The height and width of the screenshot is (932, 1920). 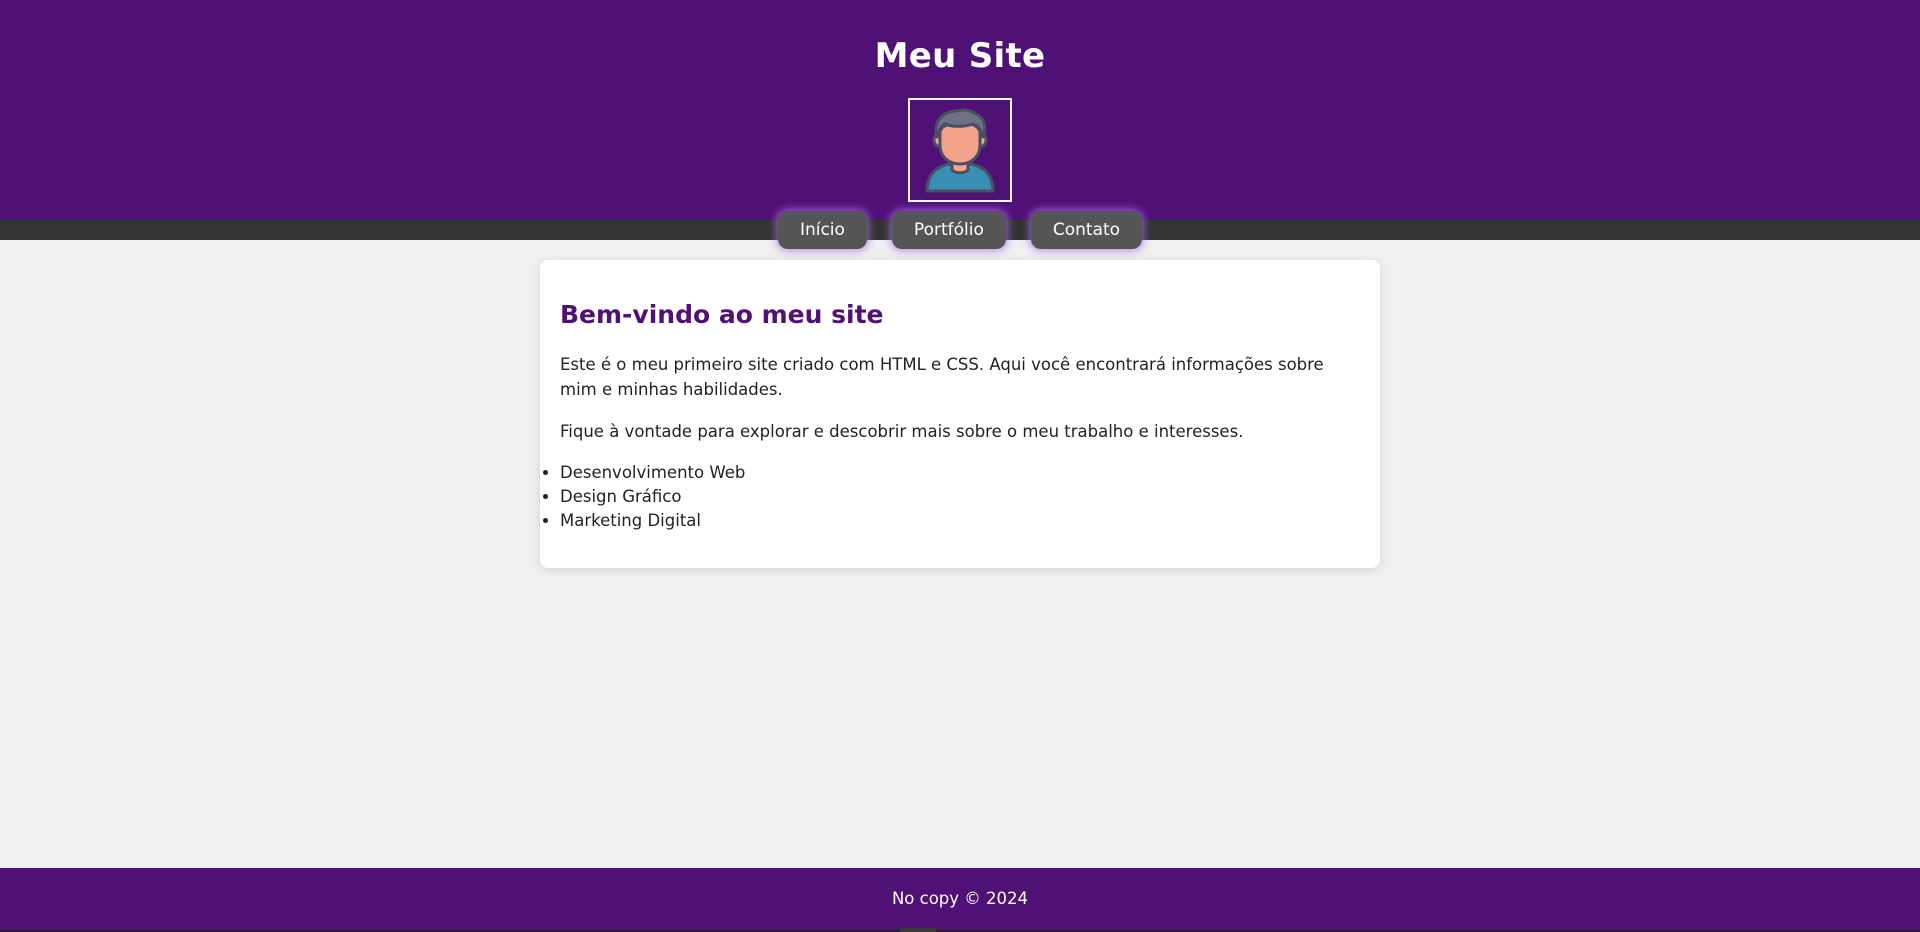 I want to click on avatar, so click(x=960, y=150).